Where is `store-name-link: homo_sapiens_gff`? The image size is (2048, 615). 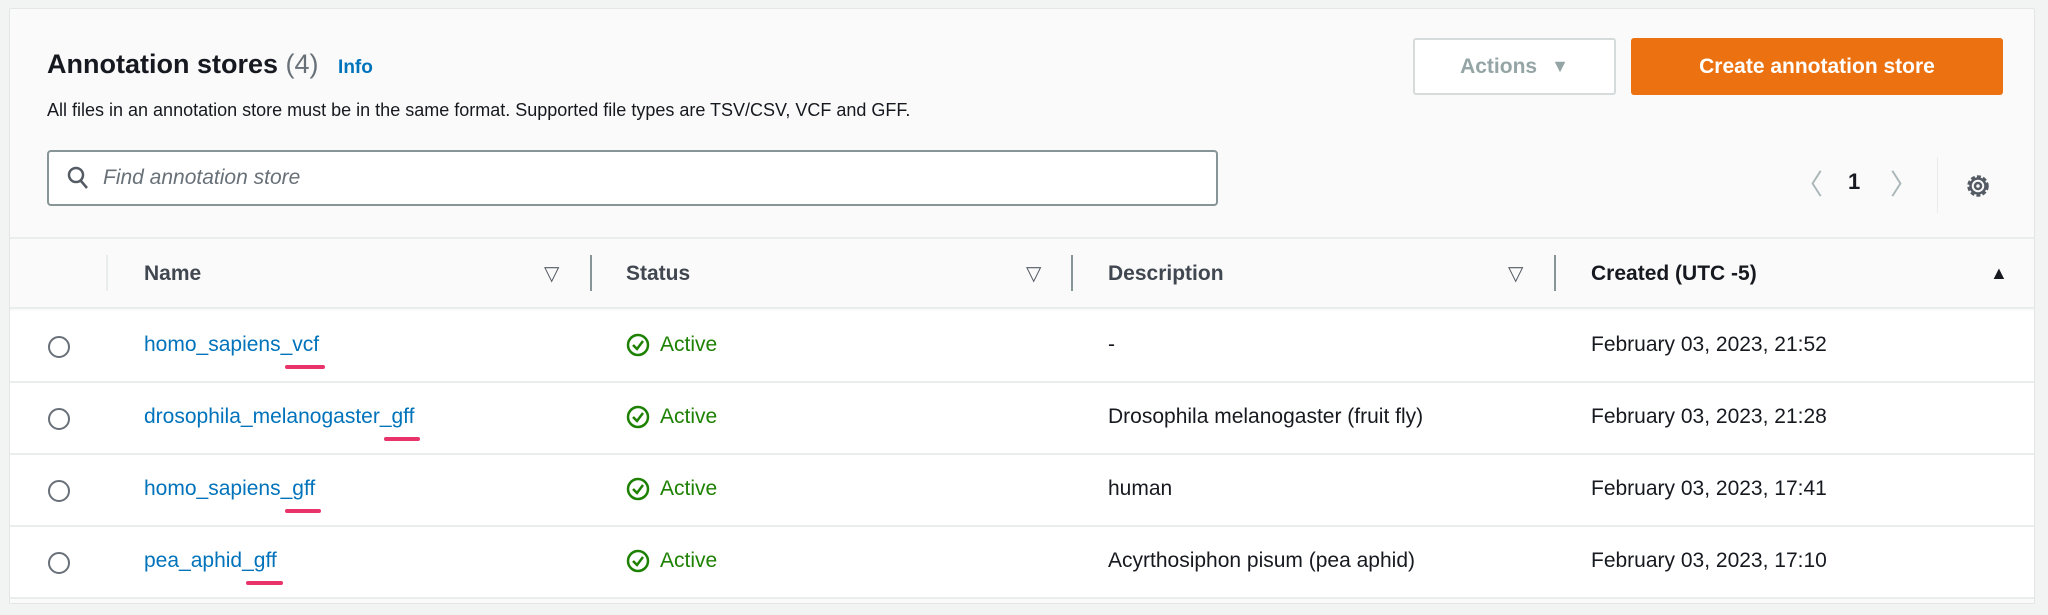 store-name-link: homo_sapiens_gff is located at coordinates (232, 495).